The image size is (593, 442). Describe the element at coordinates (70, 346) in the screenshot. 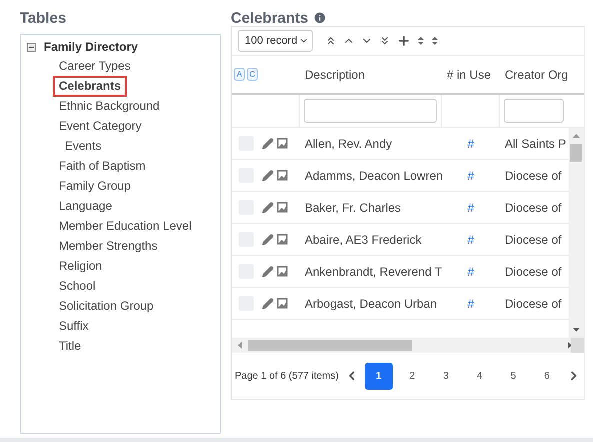

I see `tree-item: Title` at that location.